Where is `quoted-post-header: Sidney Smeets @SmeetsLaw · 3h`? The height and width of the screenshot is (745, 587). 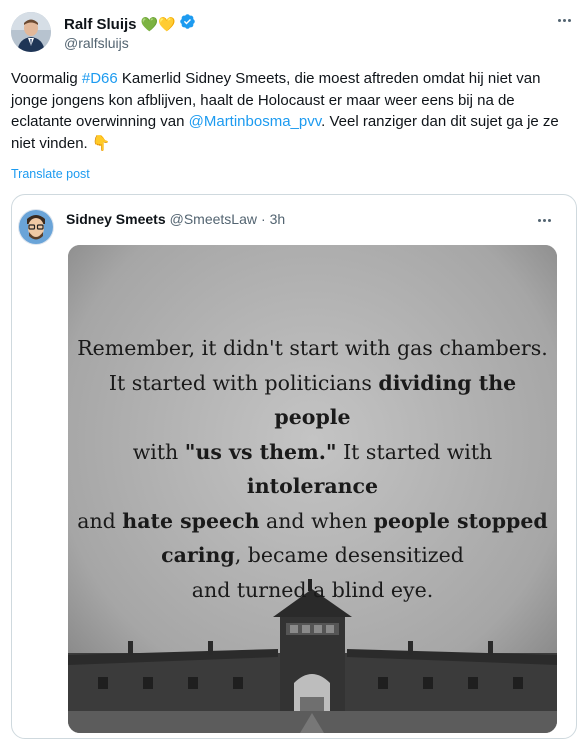
quoted-post-header: Sidney Smeets @SmeetsLaw · 3h is located at coordinates (175, 219).